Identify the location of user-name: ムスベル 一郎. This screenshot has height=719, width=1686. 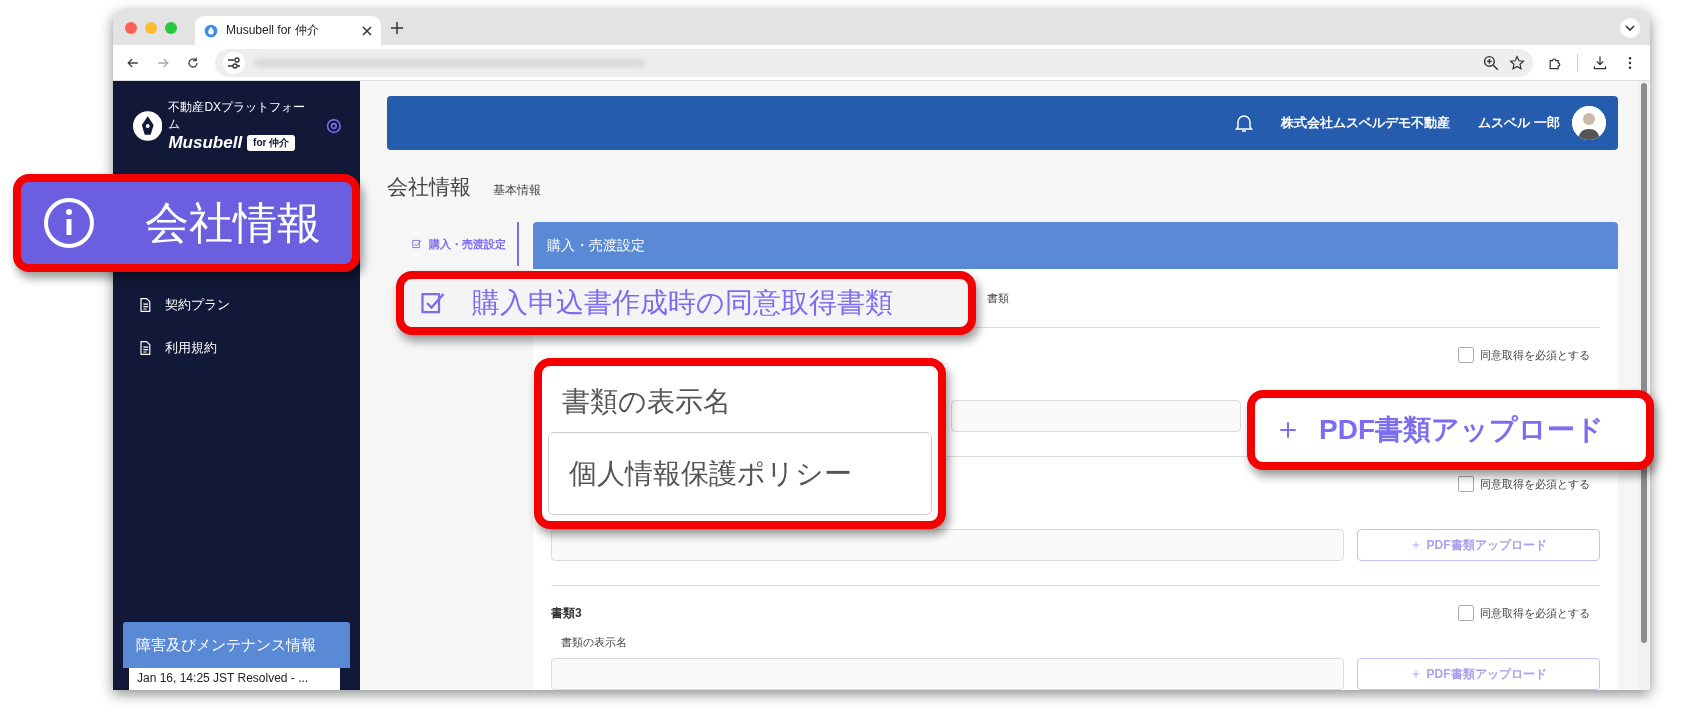
(1519, 123).